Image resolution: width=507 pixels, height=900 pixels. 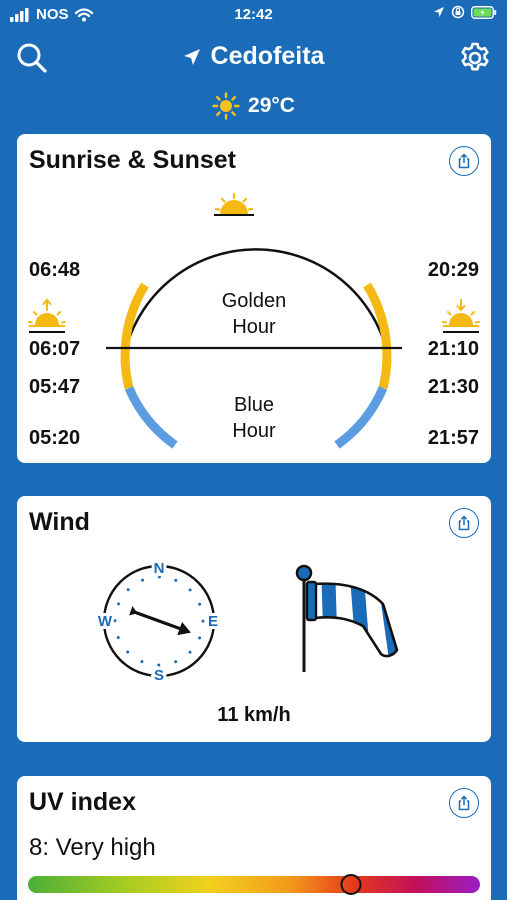 I want to click on rotation-lock-icon, so click(x=458, y=12).